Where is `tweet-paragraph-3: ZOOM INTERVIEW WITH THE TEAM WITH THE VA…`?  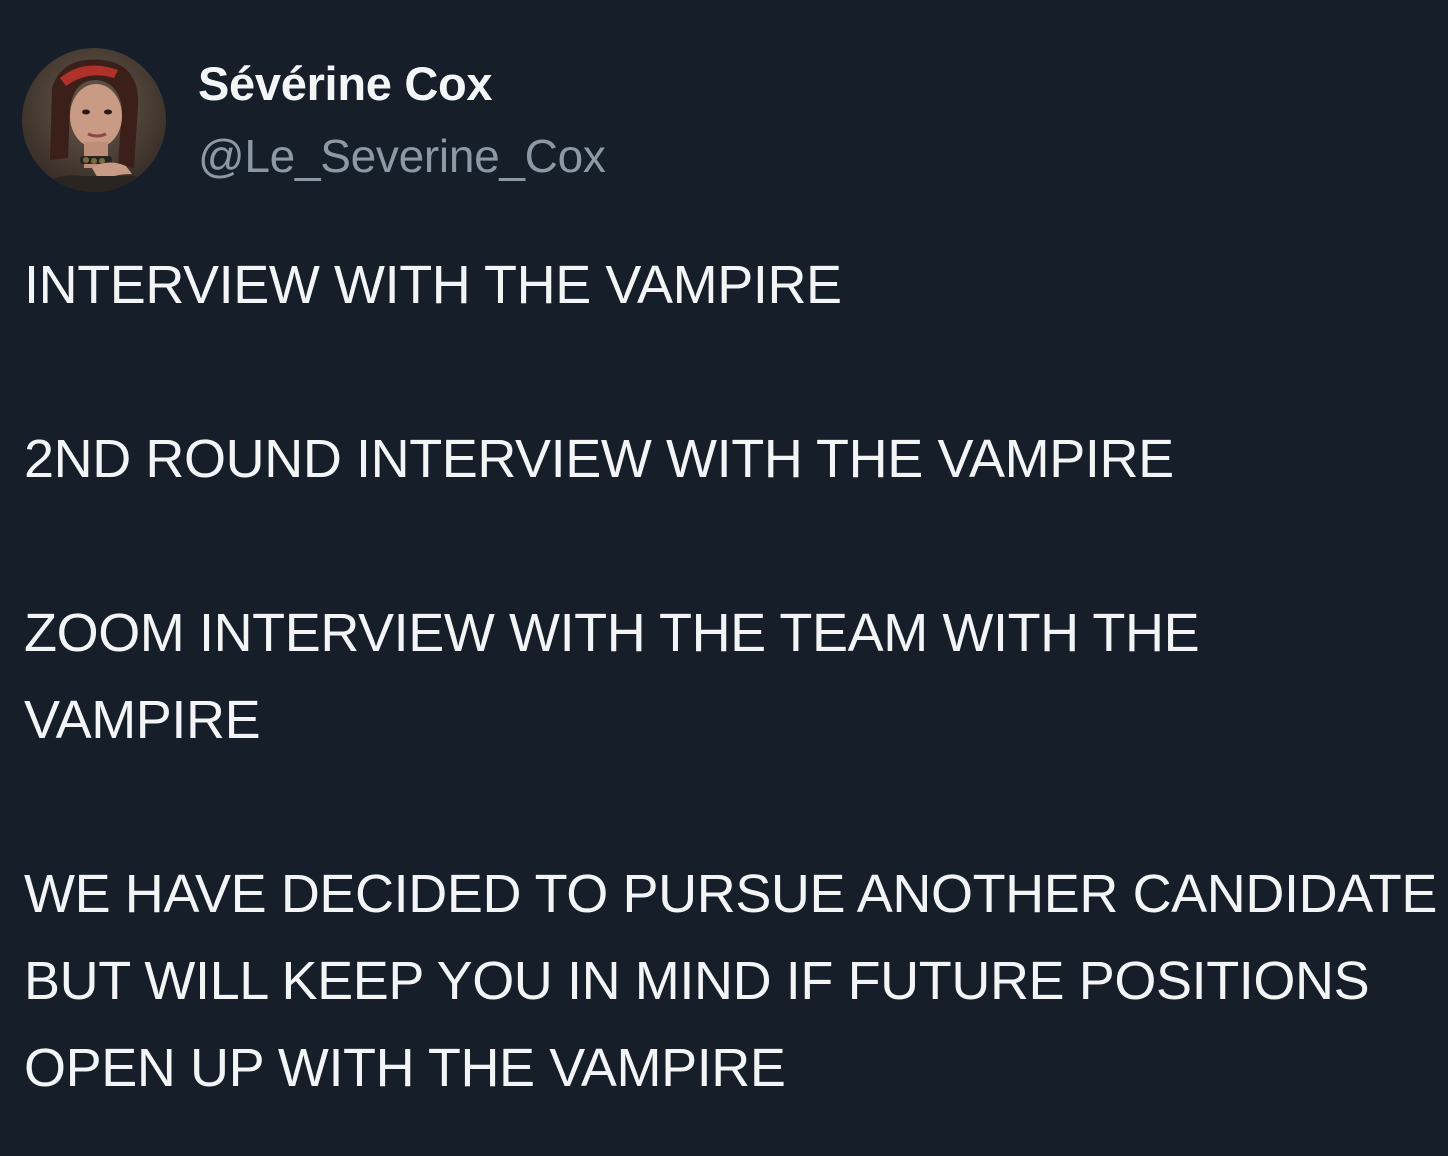 tweet-paragraph-3: ZOOM INTERVIEW WITH THE TEAM WITH THE VA… is located at coordinates (612, 676).